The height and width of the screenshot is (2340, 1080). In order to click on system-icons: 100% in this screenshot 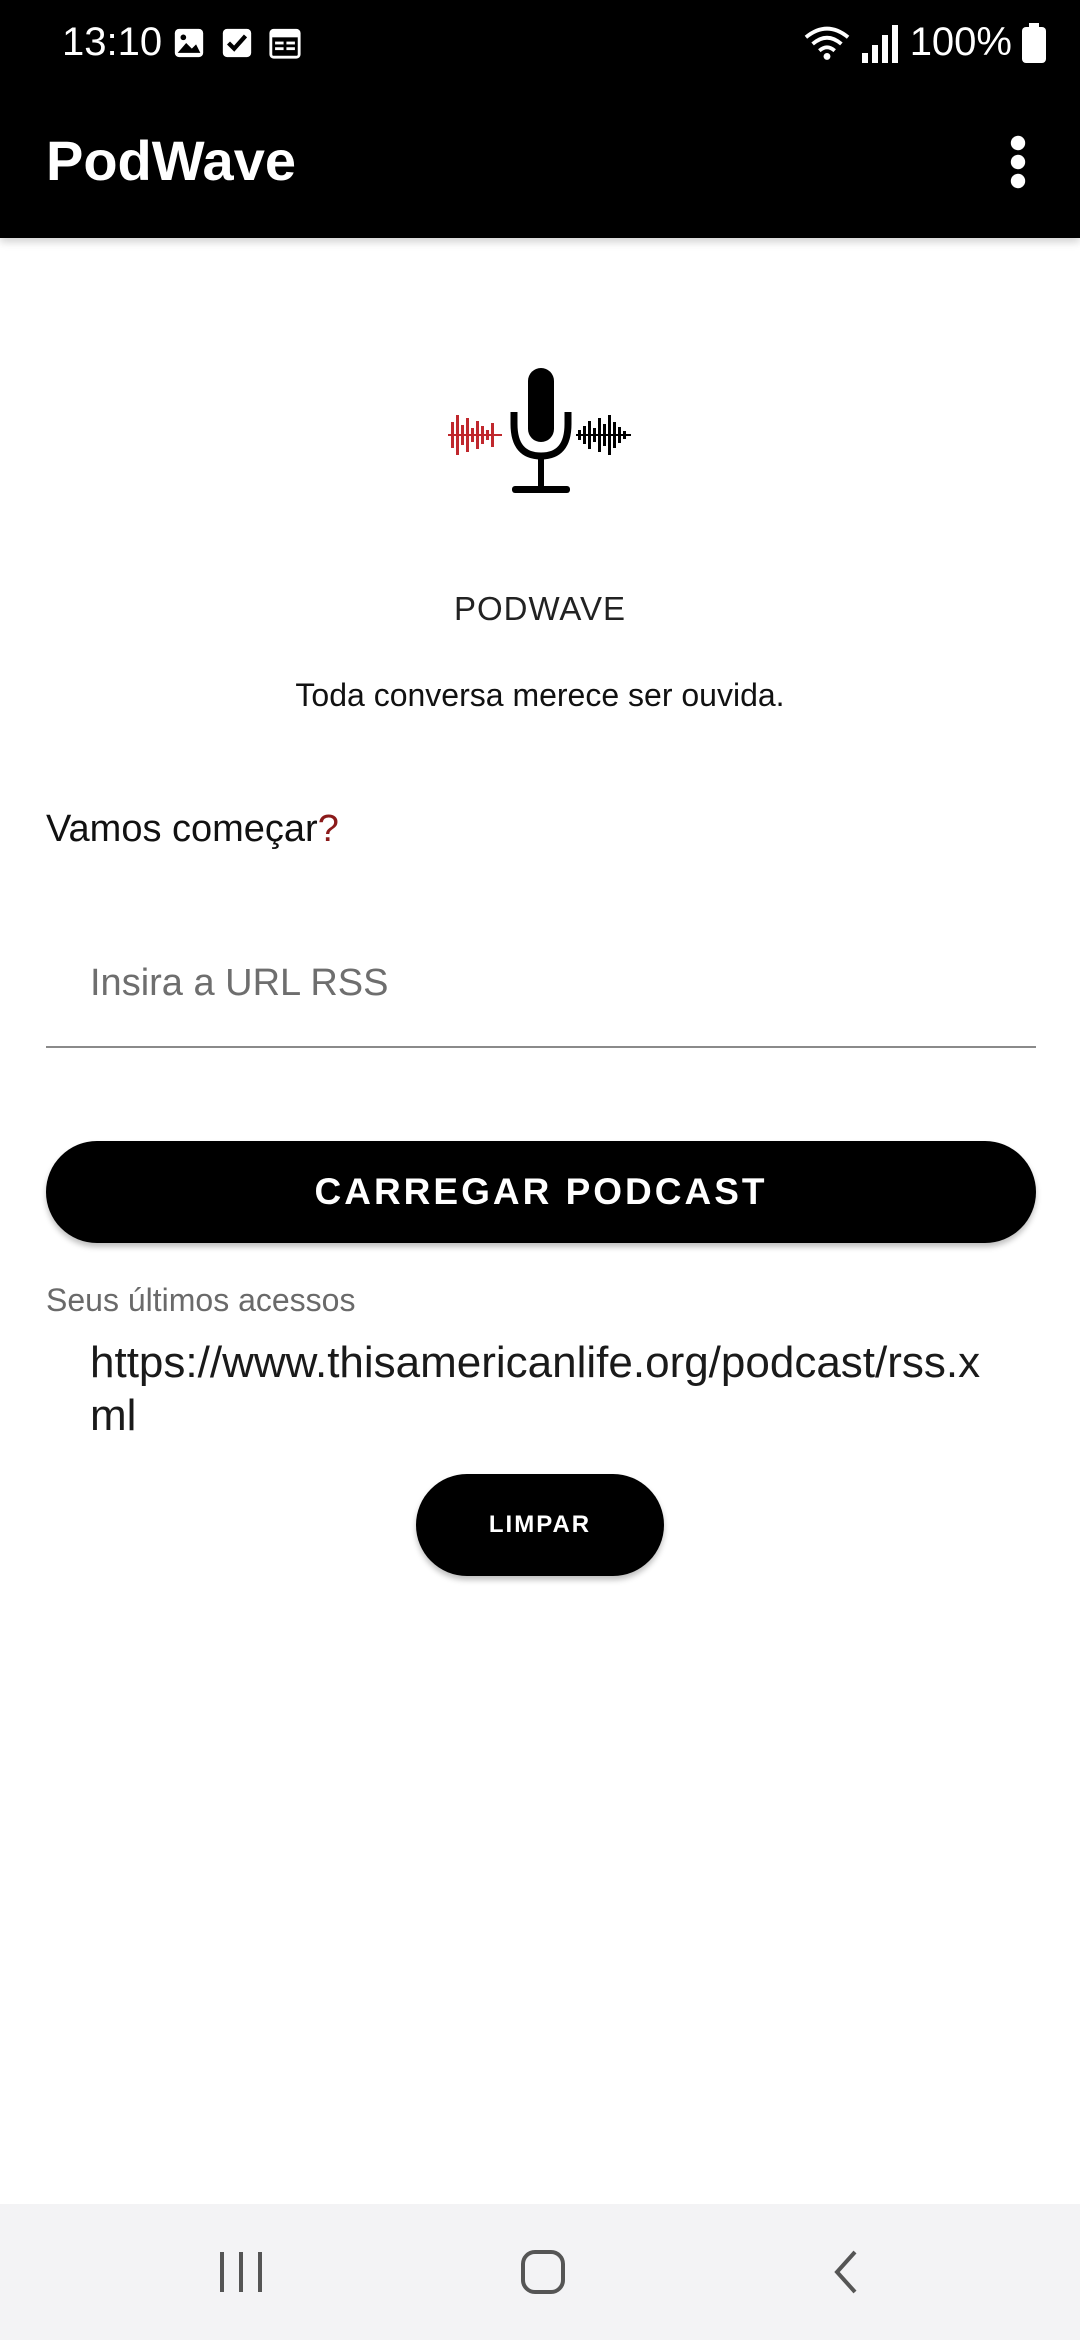, I will do `click(925, 42)`.